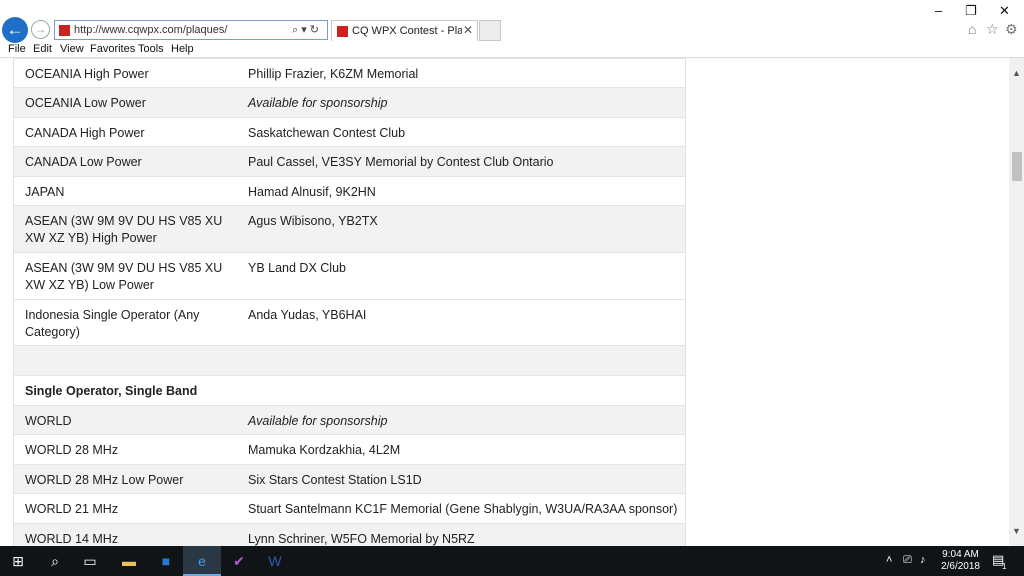 This screenshot has height=576, width=1024. What do you see at coordinates (307, 315) in the screenshot?
I see `award-sponsor: Anda Yudas, YB6HAI` at bounding box center [307, 315].